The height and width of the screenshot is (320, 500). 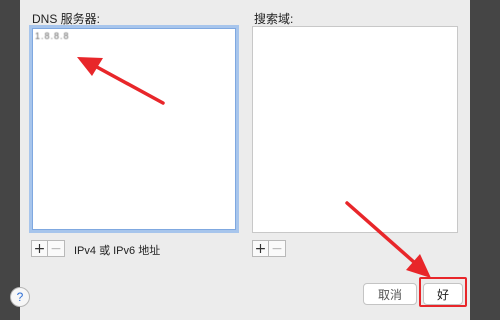 What do you see at coordinates (121, 81) in the screenshot?
I see `arrow-to-dns-entry` at bounding box center [121, 81].